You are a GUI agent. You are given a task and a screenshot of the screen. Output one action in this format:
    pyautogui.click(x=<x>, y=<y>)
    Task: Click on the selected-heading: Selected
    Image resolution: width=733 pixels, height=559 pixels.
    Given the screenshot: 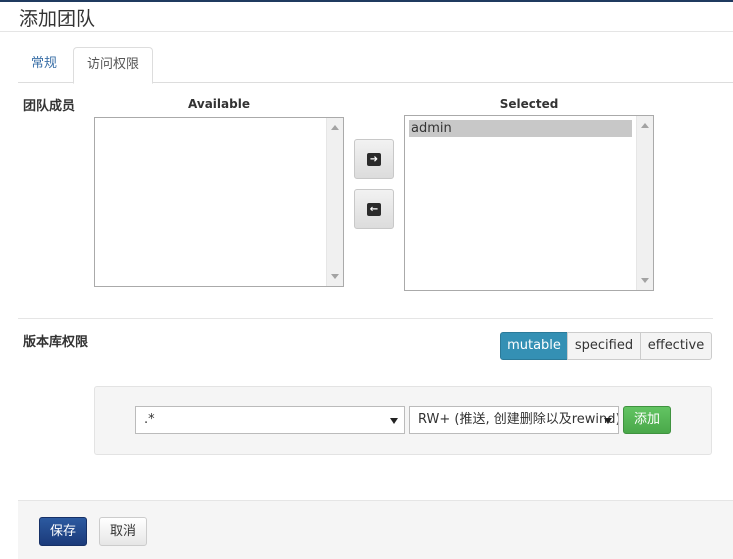 What is the action you would take?
    pyautogui.click(x=529, y=104)
    